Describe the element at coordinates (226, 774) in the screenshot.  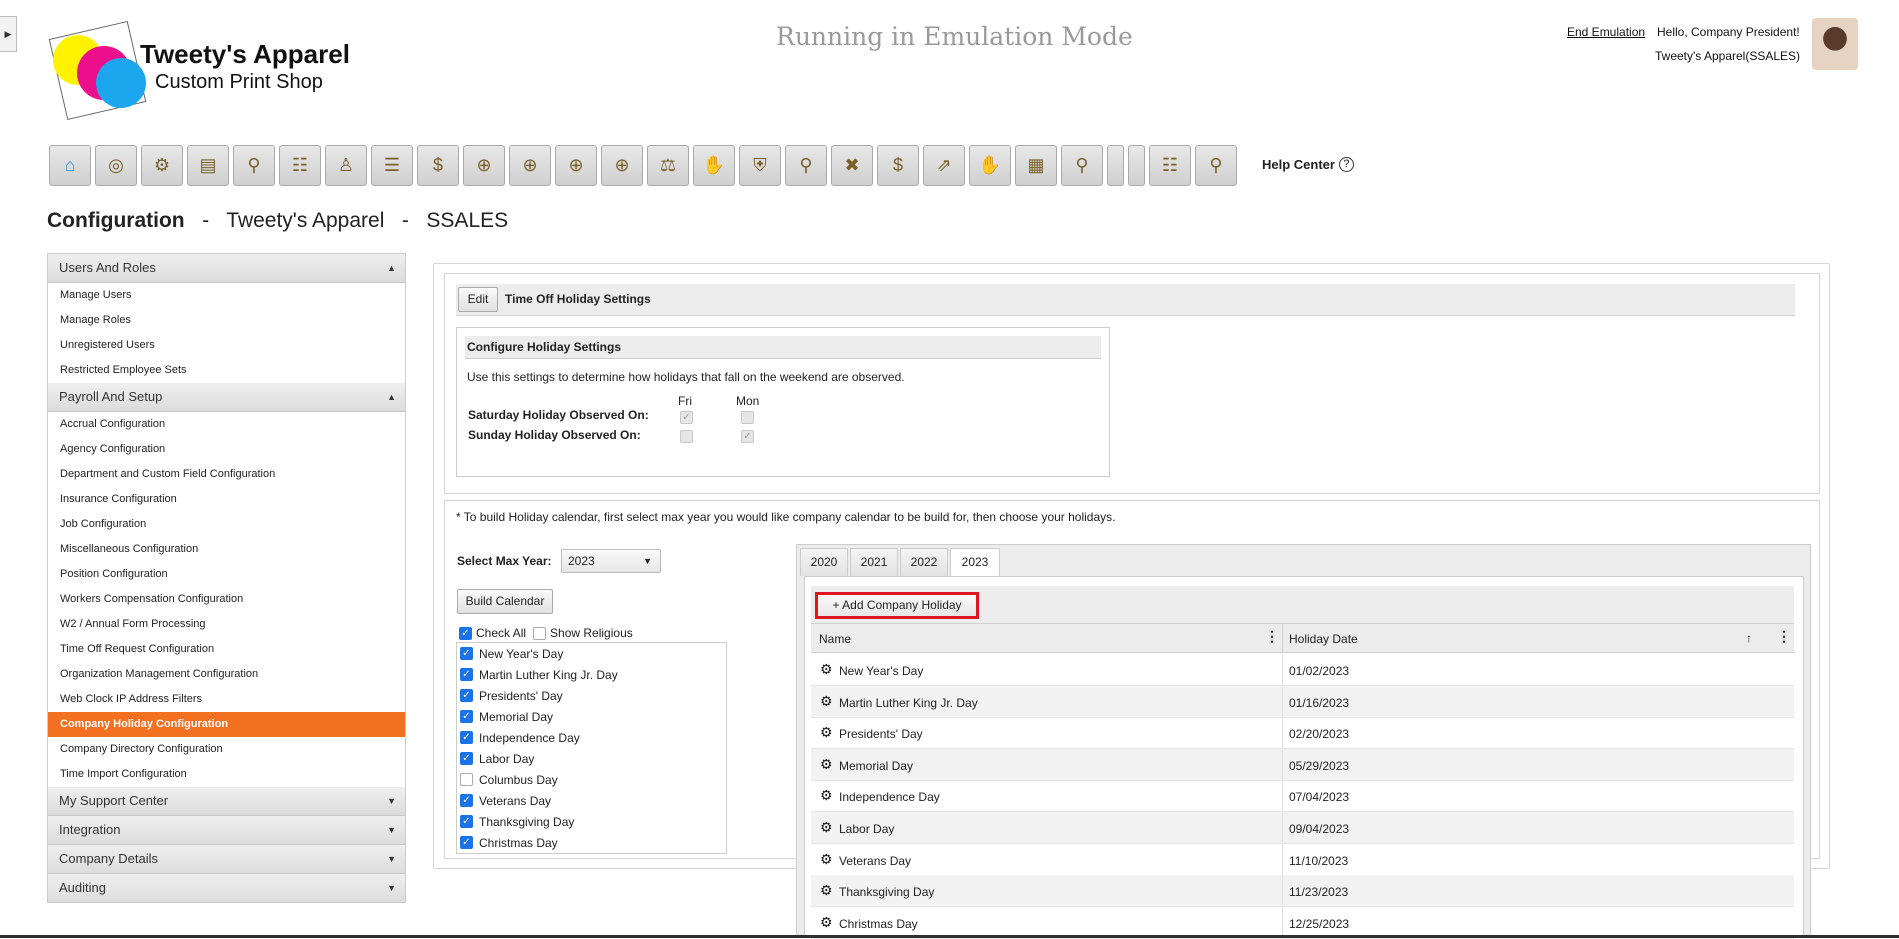
I see `sidebar-item: Time Import Configuration` at that location.